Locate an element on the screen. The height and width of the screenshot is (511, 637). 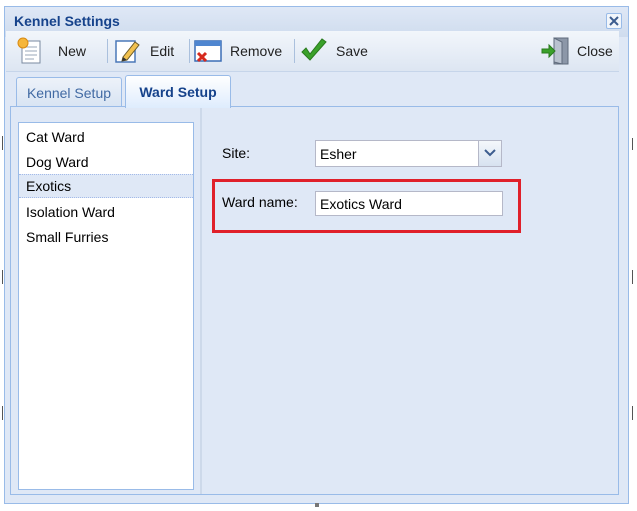
close-icon is located at coordinates (614, 21).